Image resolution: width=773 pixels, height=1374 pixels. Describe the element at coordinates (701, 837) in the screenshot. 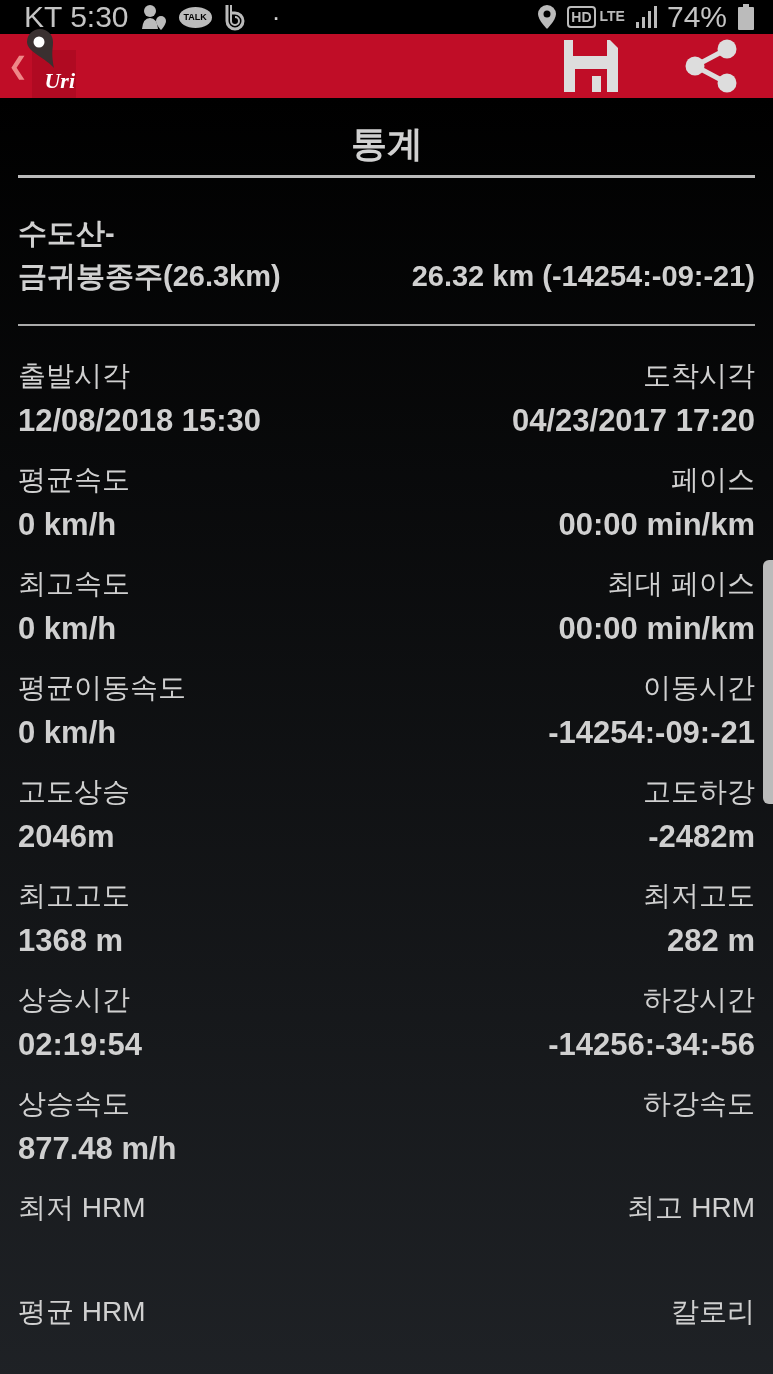

I see `stat-value: -2482m` at that location.